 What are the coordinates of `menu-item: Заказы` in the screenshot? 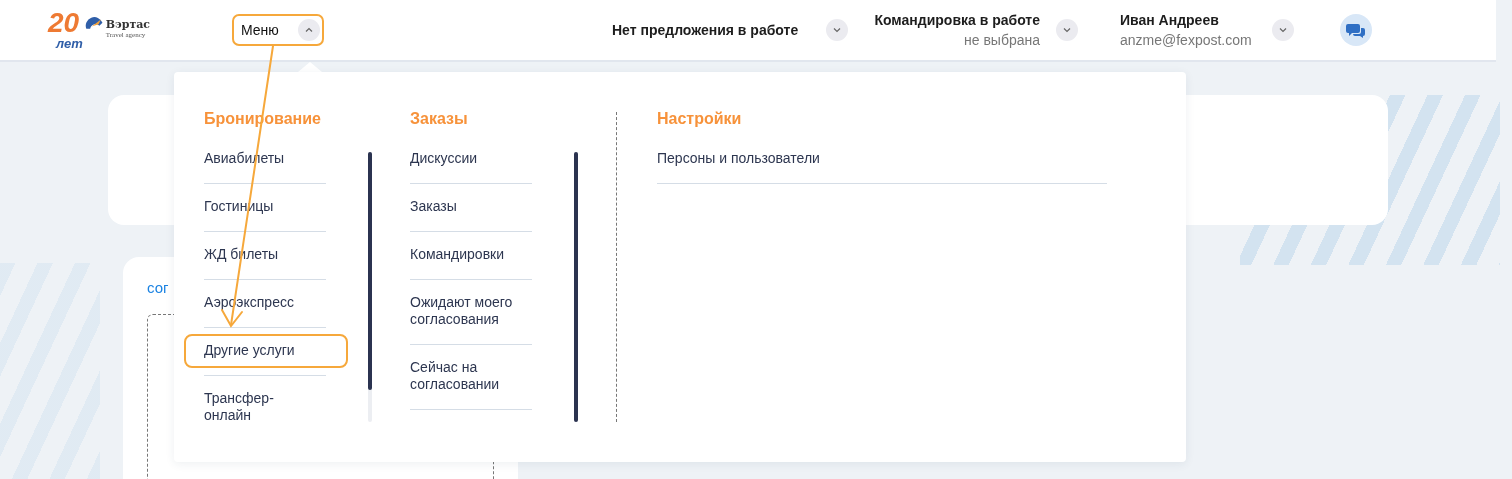 It's located at (472, 207).